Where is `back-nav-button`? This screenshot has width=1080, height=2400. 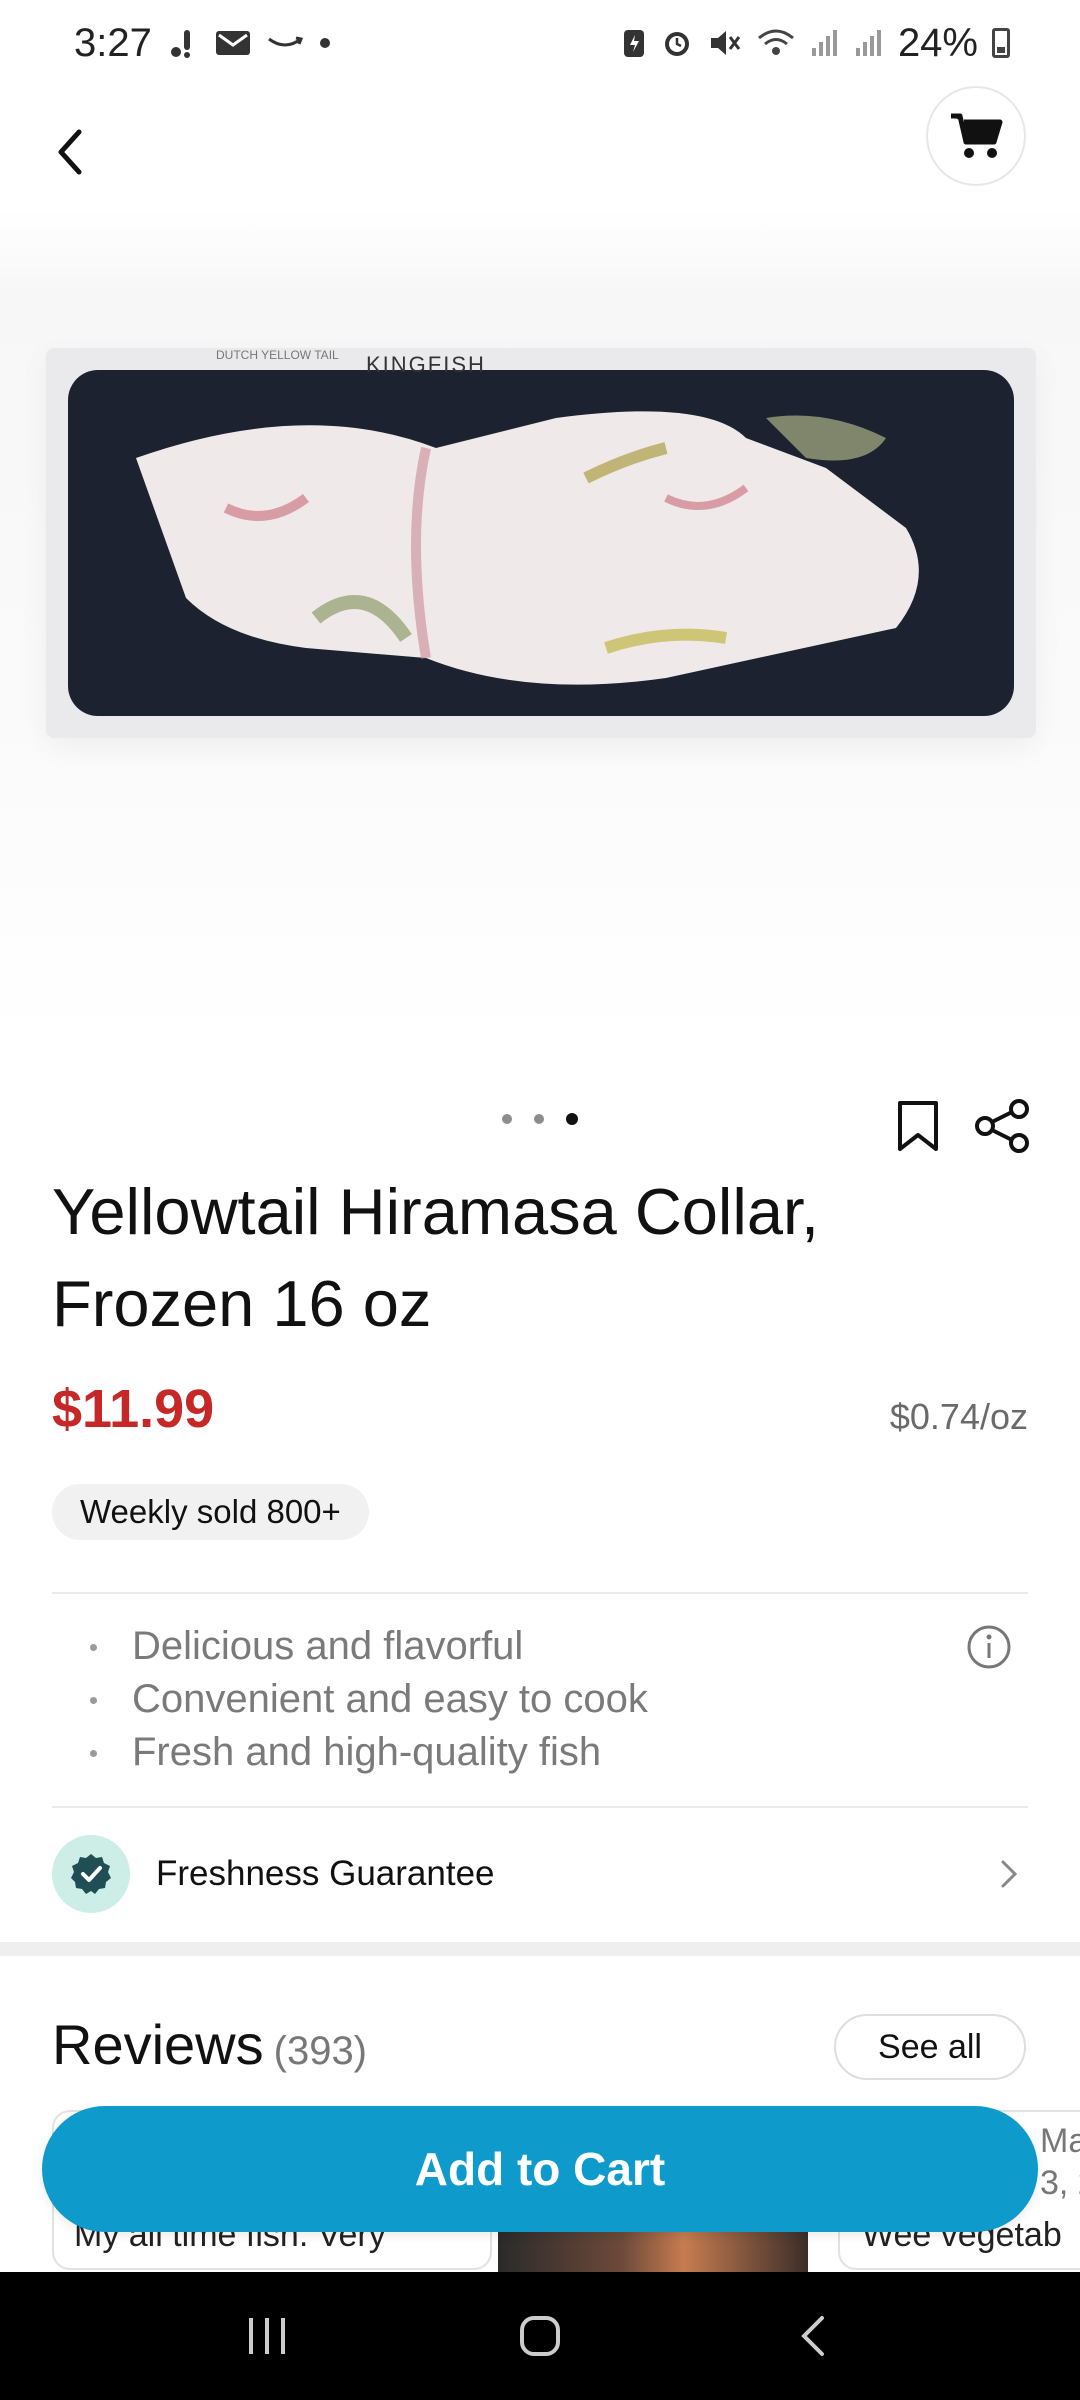
back-nav-button is located at coordinates (813, 2336).